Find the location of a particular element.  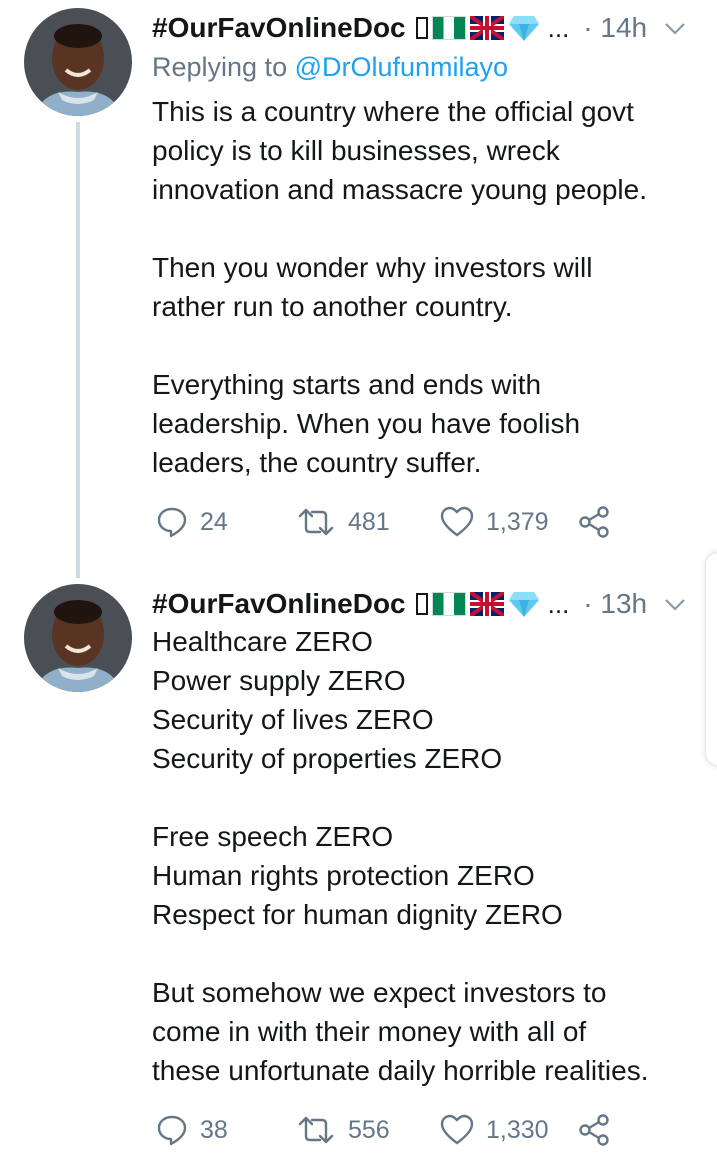

reply-button: 24 is located at coordinates (192, 522).